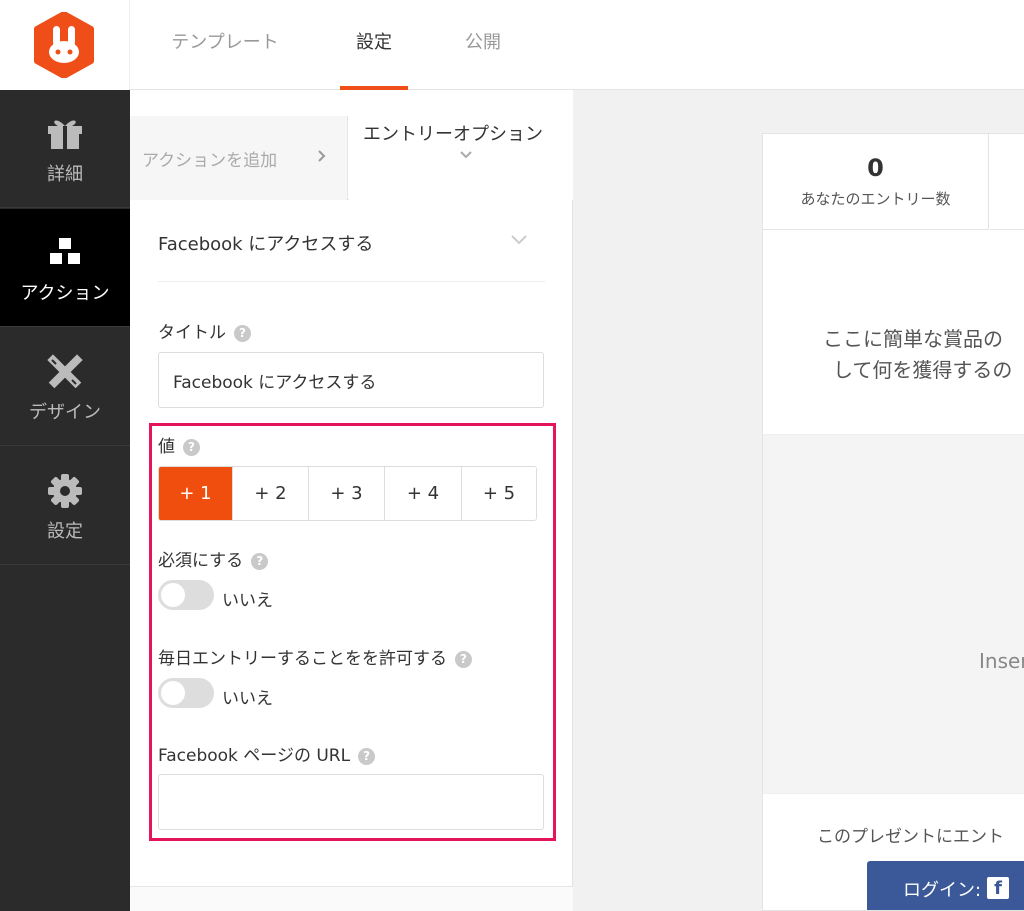 The height and width of the screenshot is (911, 1024). I want to click on value-option-5: + 5, so click(499, 493).